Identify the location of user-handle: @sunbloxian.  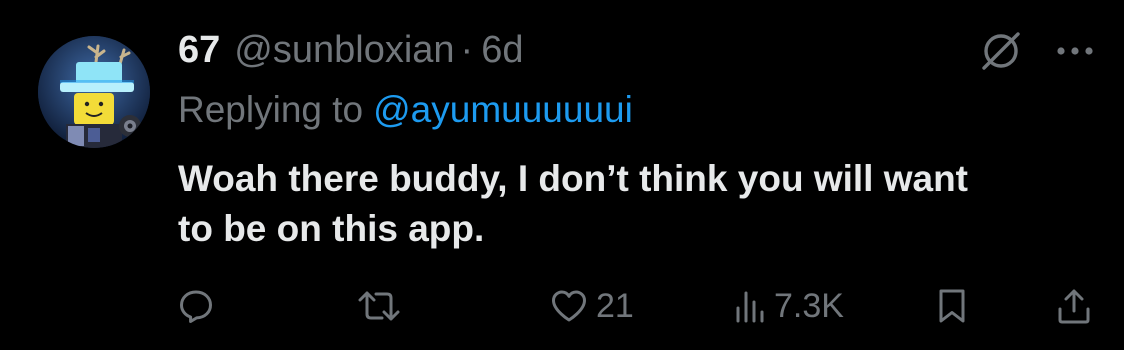
(344, 50).